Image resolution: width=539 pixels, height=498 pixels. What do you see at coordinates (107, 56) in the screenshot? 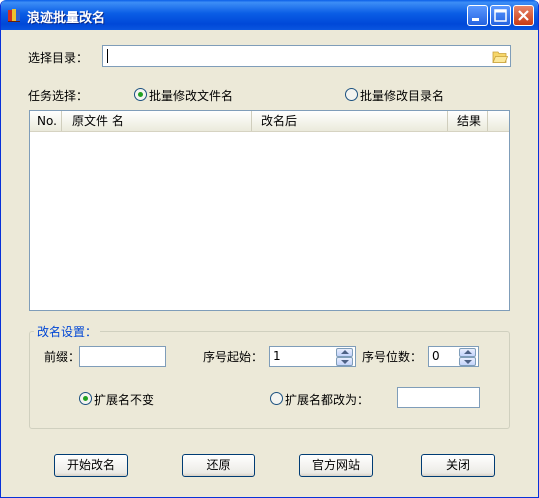
I see `text-cursor` at bounding box center [107, 56].